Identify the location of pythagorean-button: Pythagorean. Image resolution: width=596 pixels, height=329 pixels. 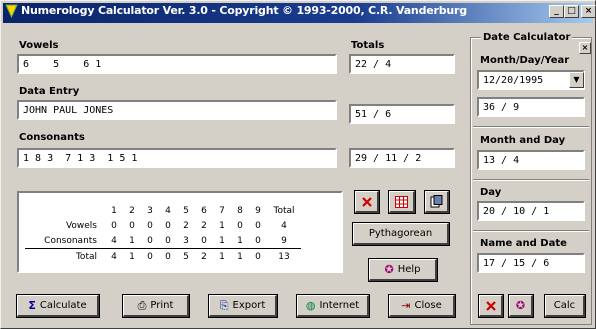
(401, 234).